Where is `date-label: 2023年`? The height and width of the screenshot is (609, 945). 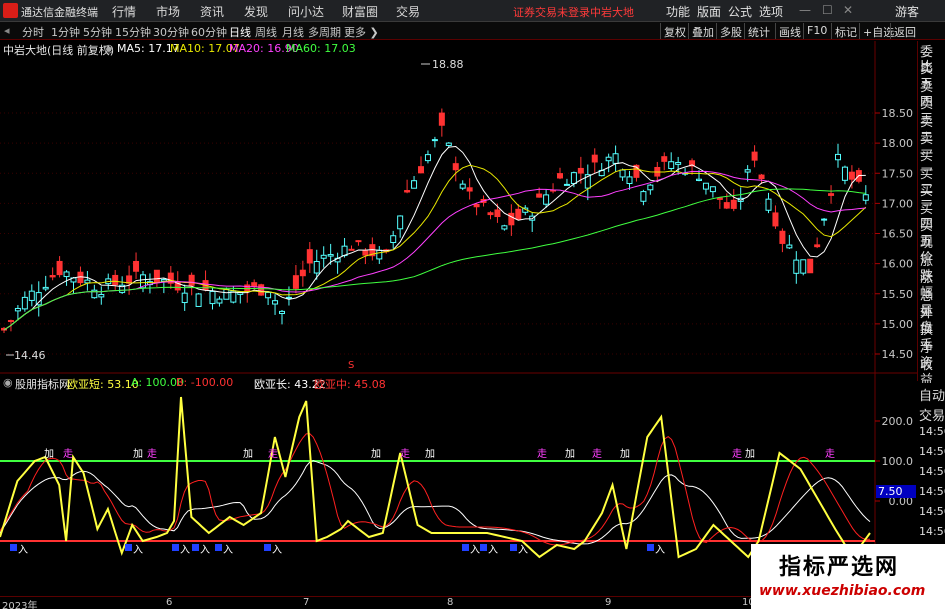
date-label: 2023年 is located at coordinates (20, 605).